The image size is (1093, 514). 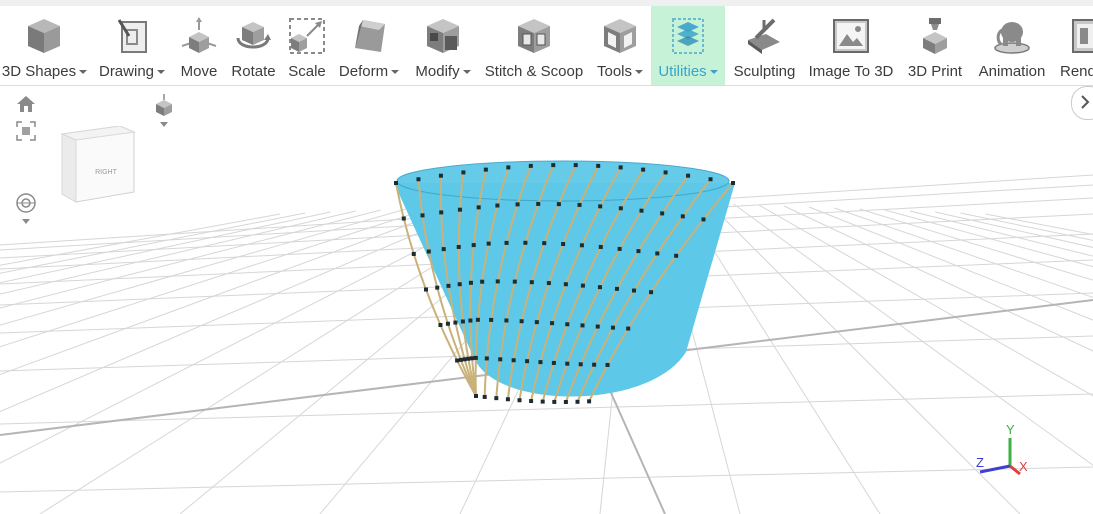 I want to click on render-icon, so click(x=1082, y=36).